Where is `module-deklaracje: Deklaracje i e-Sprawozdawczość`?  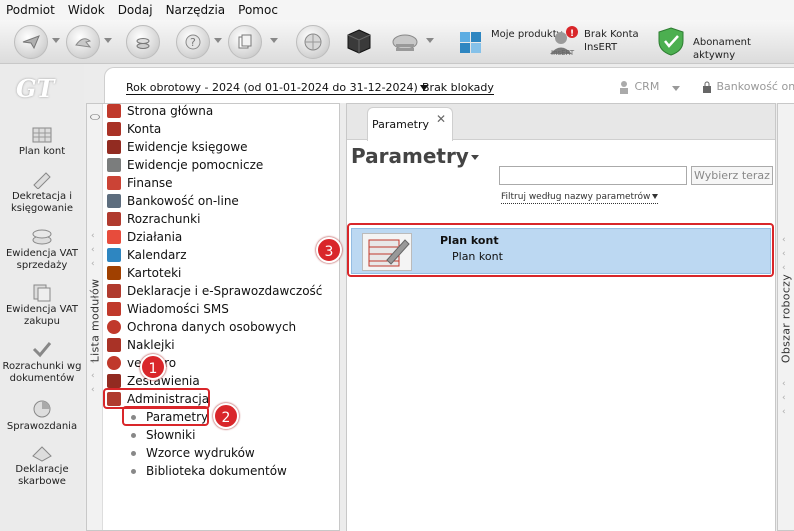 module-deklaracje: Deklaracje i e-Sprawozdawczość is located at coordinates (214, 291).